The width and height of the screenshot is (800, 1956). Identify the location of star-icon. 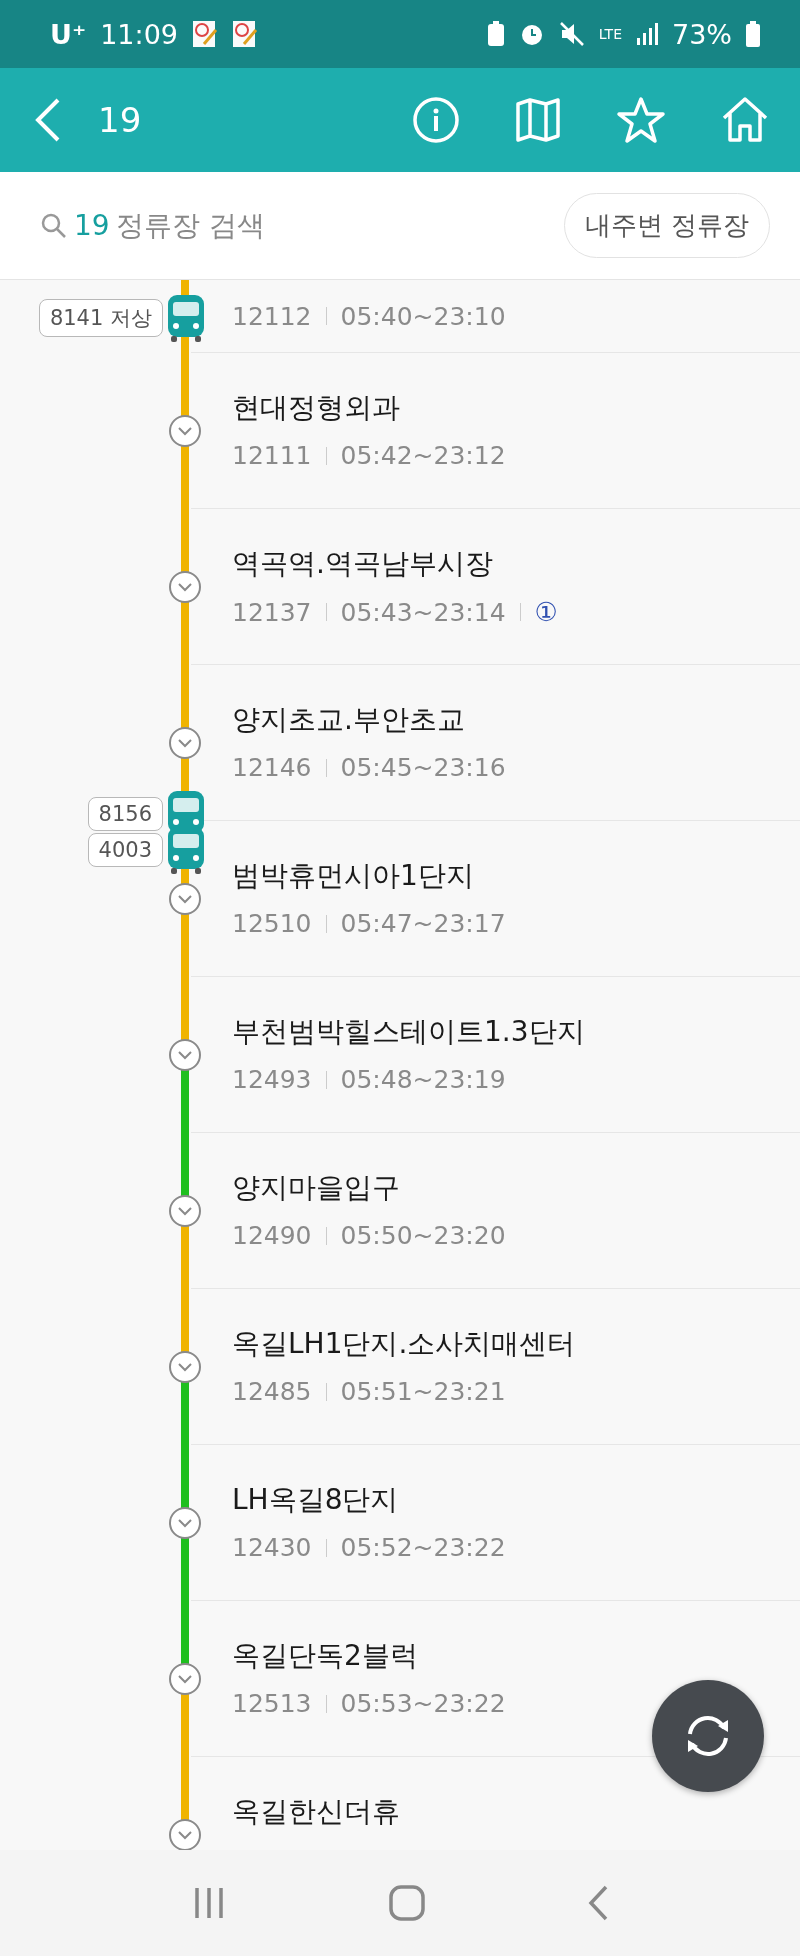
(641, 120).